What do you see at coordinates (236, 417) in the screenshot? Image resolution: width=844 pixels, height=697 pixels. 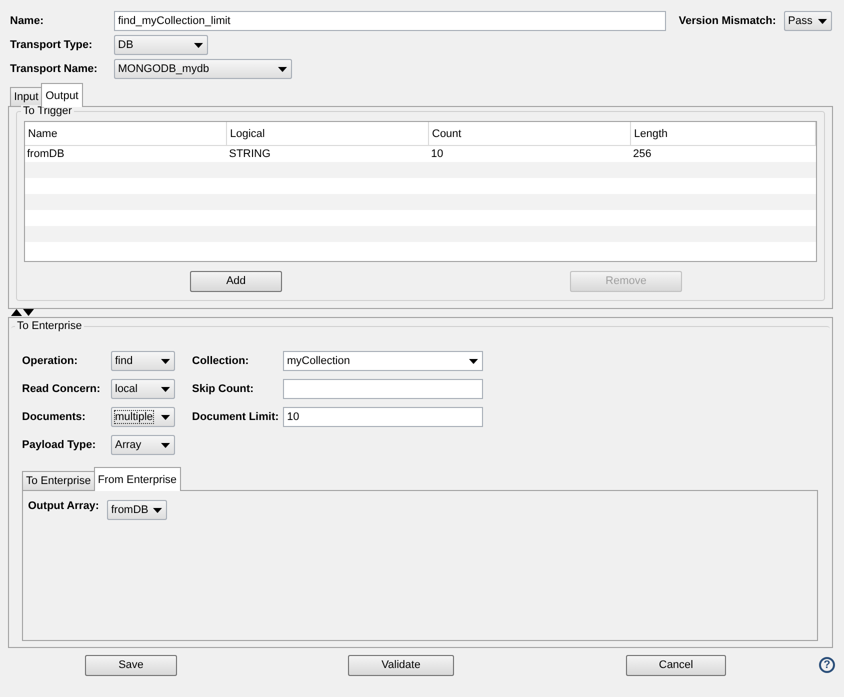 I see `field-label: Document Limit:` at bounding box center [236, 417].